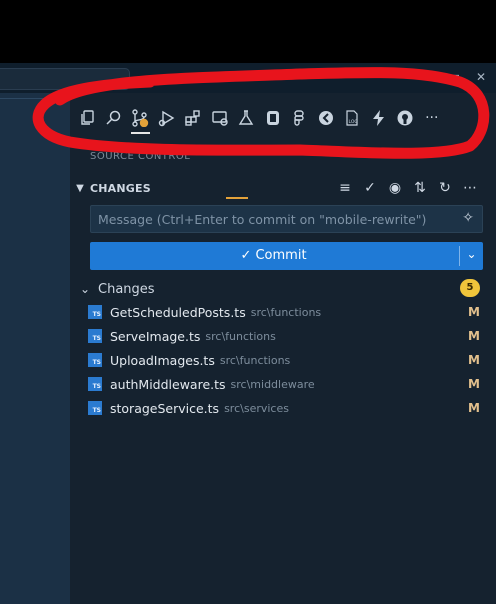 Image resolution: width=496 pixels, height=604 pixels. Describe the element at coordinates (155, 336) in the screenshot. I see `file-name: ServeImage.ts` at that location.